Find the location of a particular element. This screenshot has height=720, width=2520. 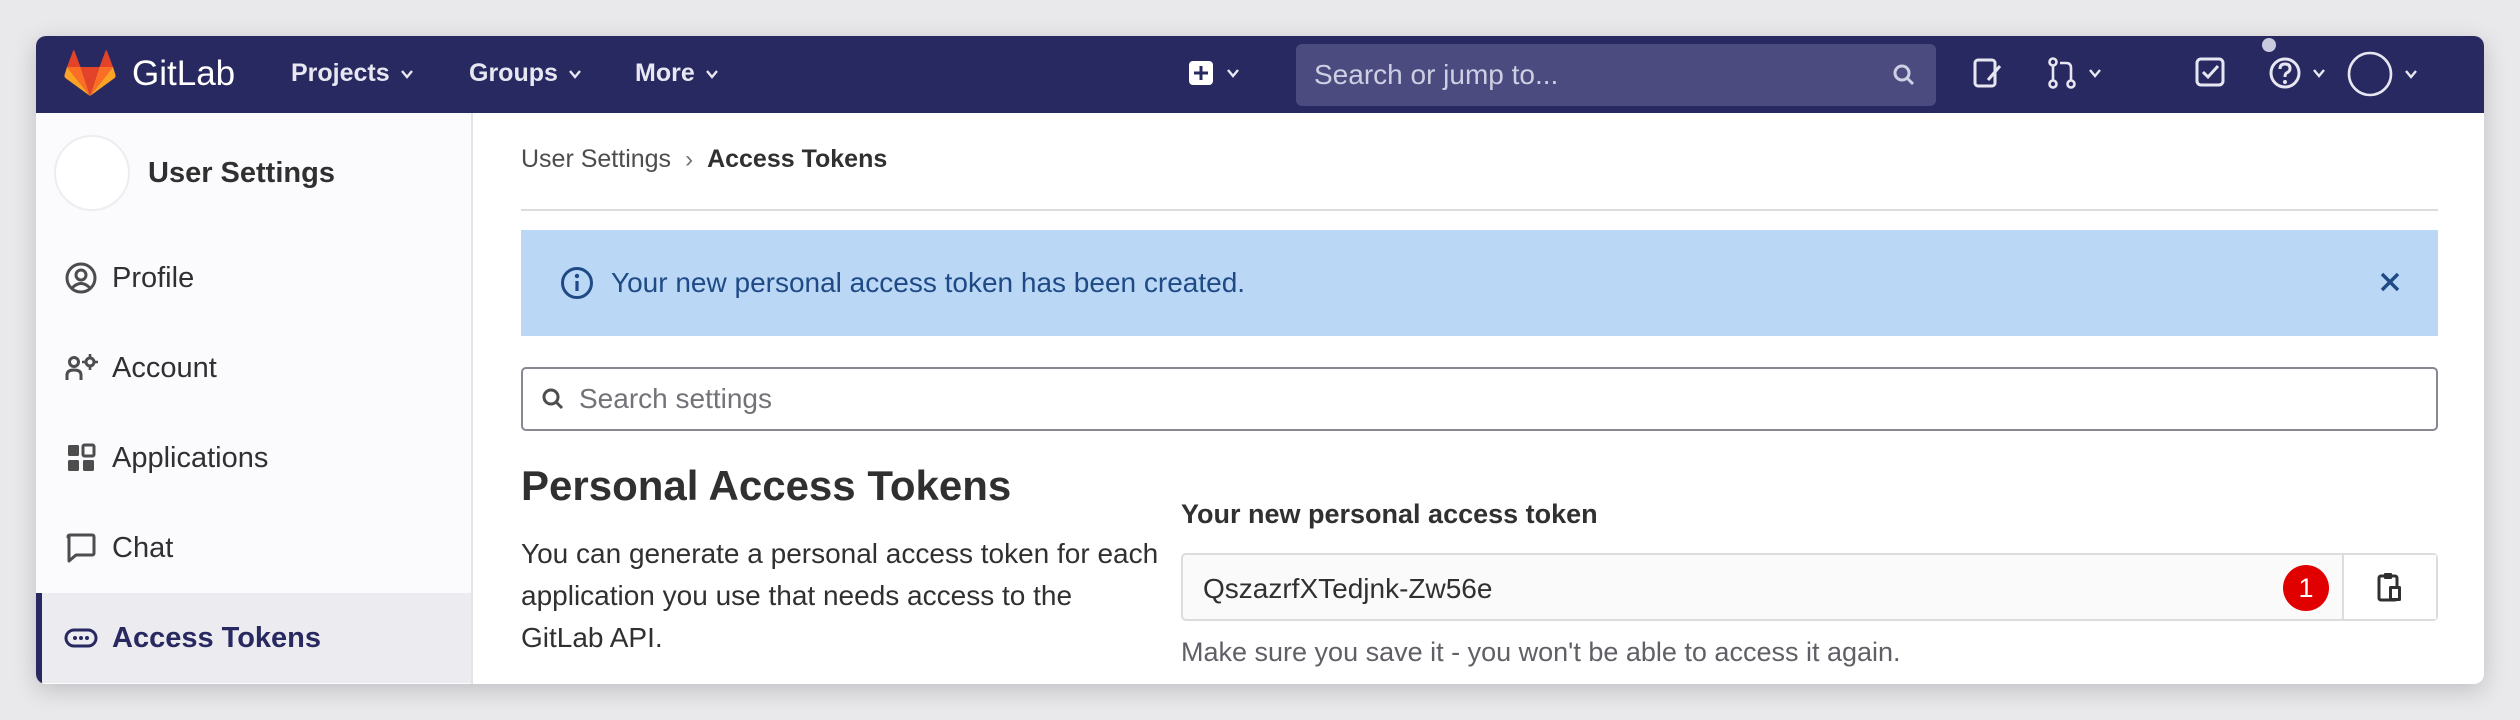

issues-button is located at coordinates (1988, 73).